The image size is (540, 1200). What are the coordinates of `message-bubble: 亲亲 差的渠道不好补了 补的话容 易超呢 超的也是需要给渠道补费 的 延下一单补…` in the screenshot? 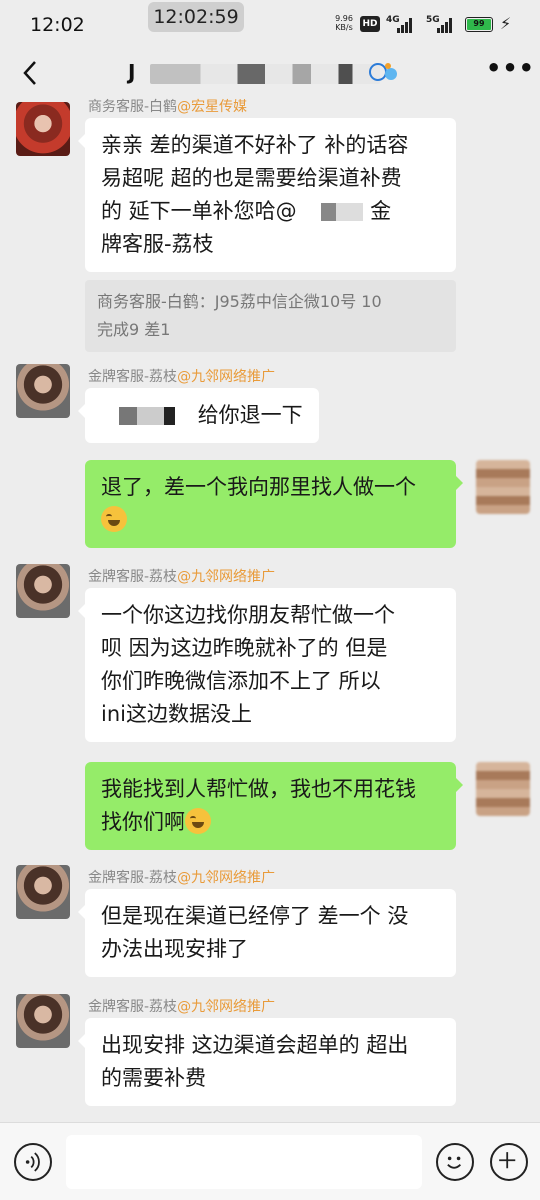 It's located at (267, 195).